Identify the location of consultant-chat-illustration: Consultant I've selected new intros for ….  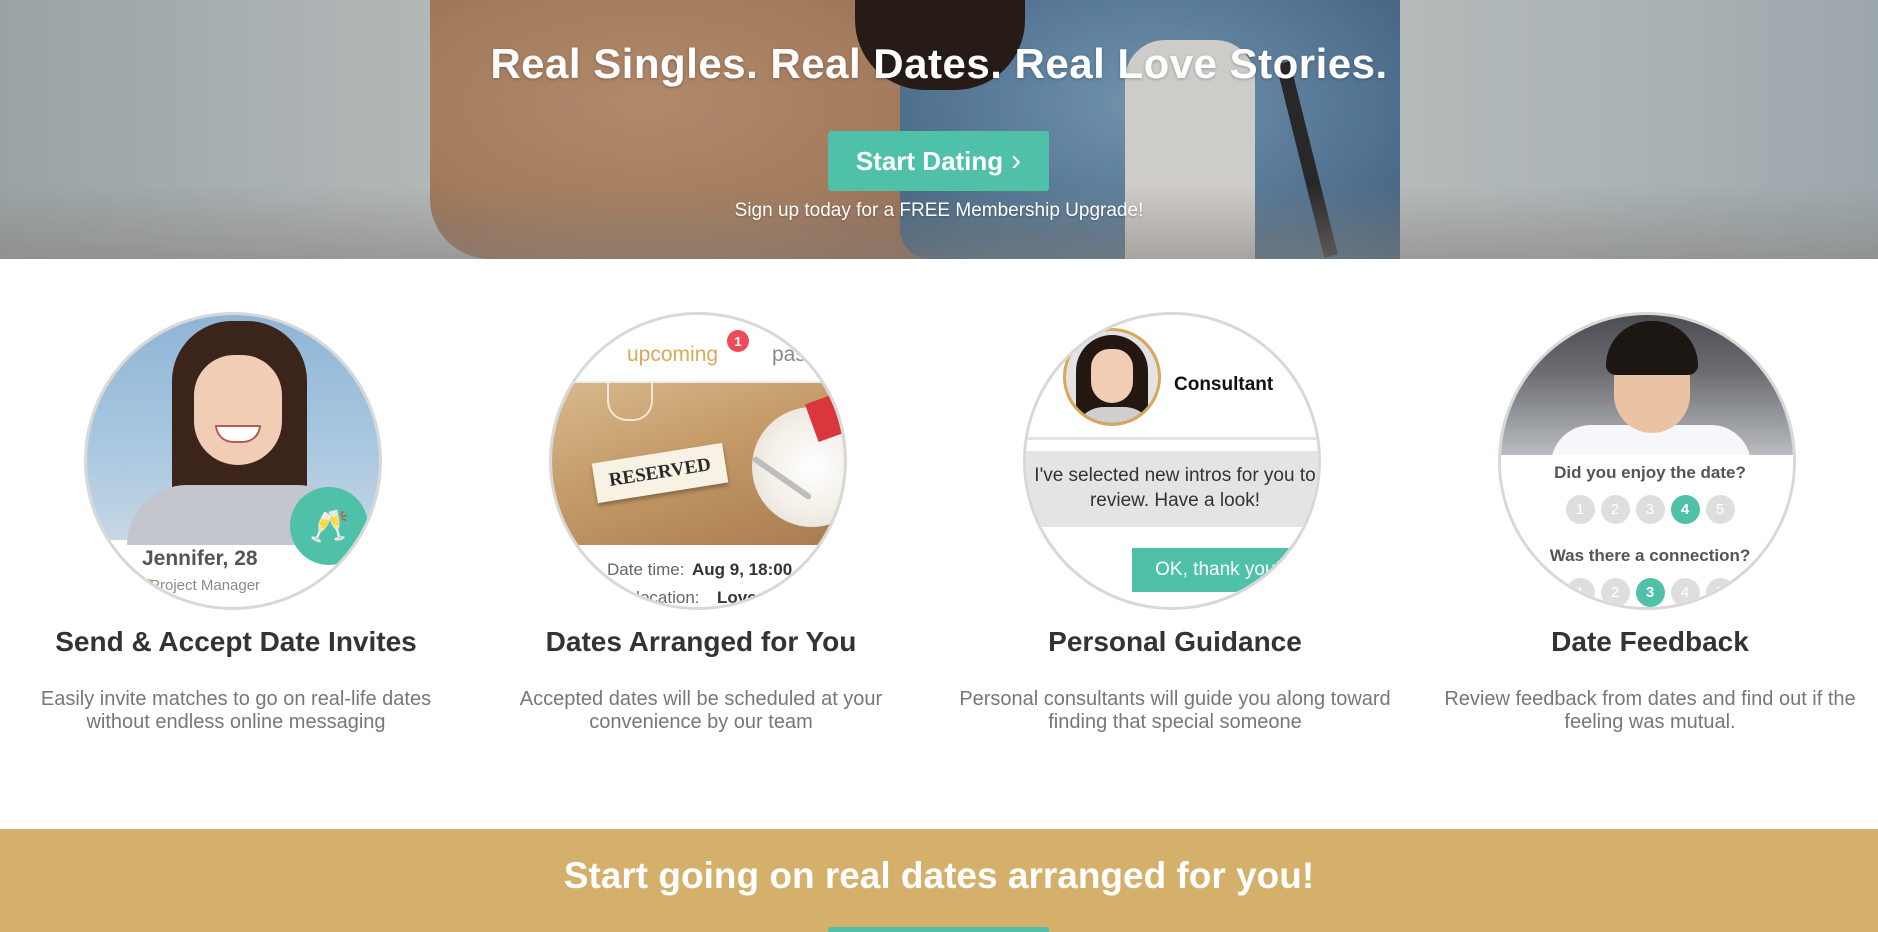
(1172, 461).